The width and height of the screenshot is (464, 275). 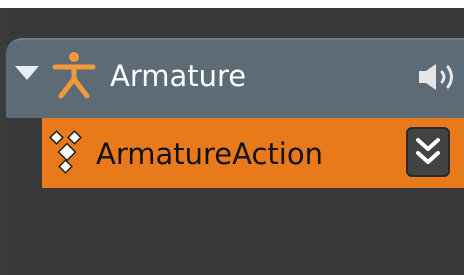 What do you see at coordinates (27, 73) in the screenshot?
I see `disclosure-triangle-icon` at bounding box center [27, 73].